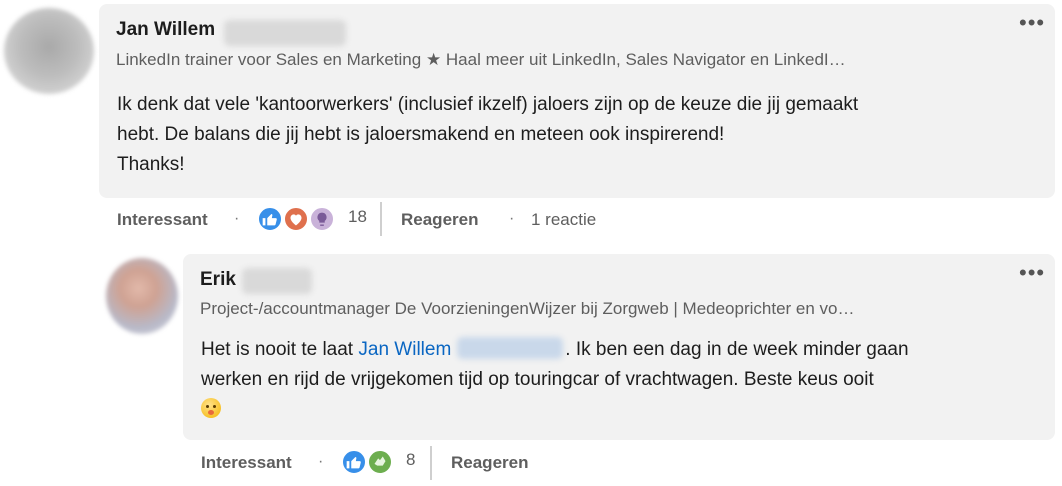  I want to click on support-icon, so click(380, 462).